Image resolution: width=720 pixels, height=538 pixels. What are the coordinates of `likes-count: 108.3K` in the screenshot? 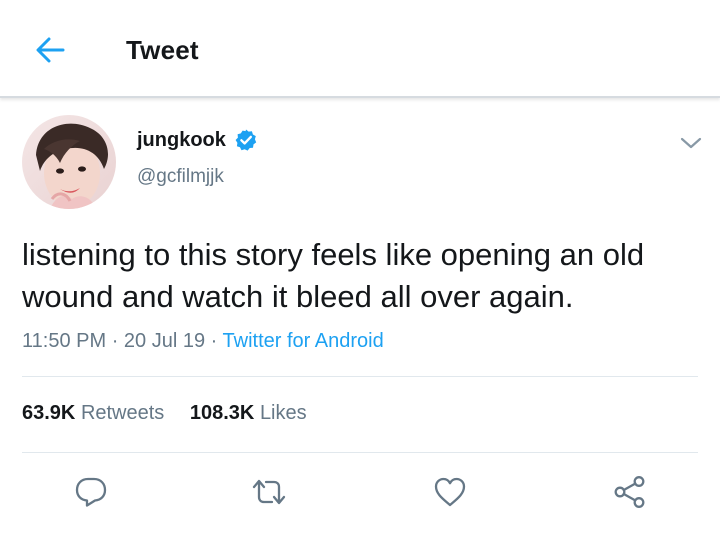 It's located at (222, 413).